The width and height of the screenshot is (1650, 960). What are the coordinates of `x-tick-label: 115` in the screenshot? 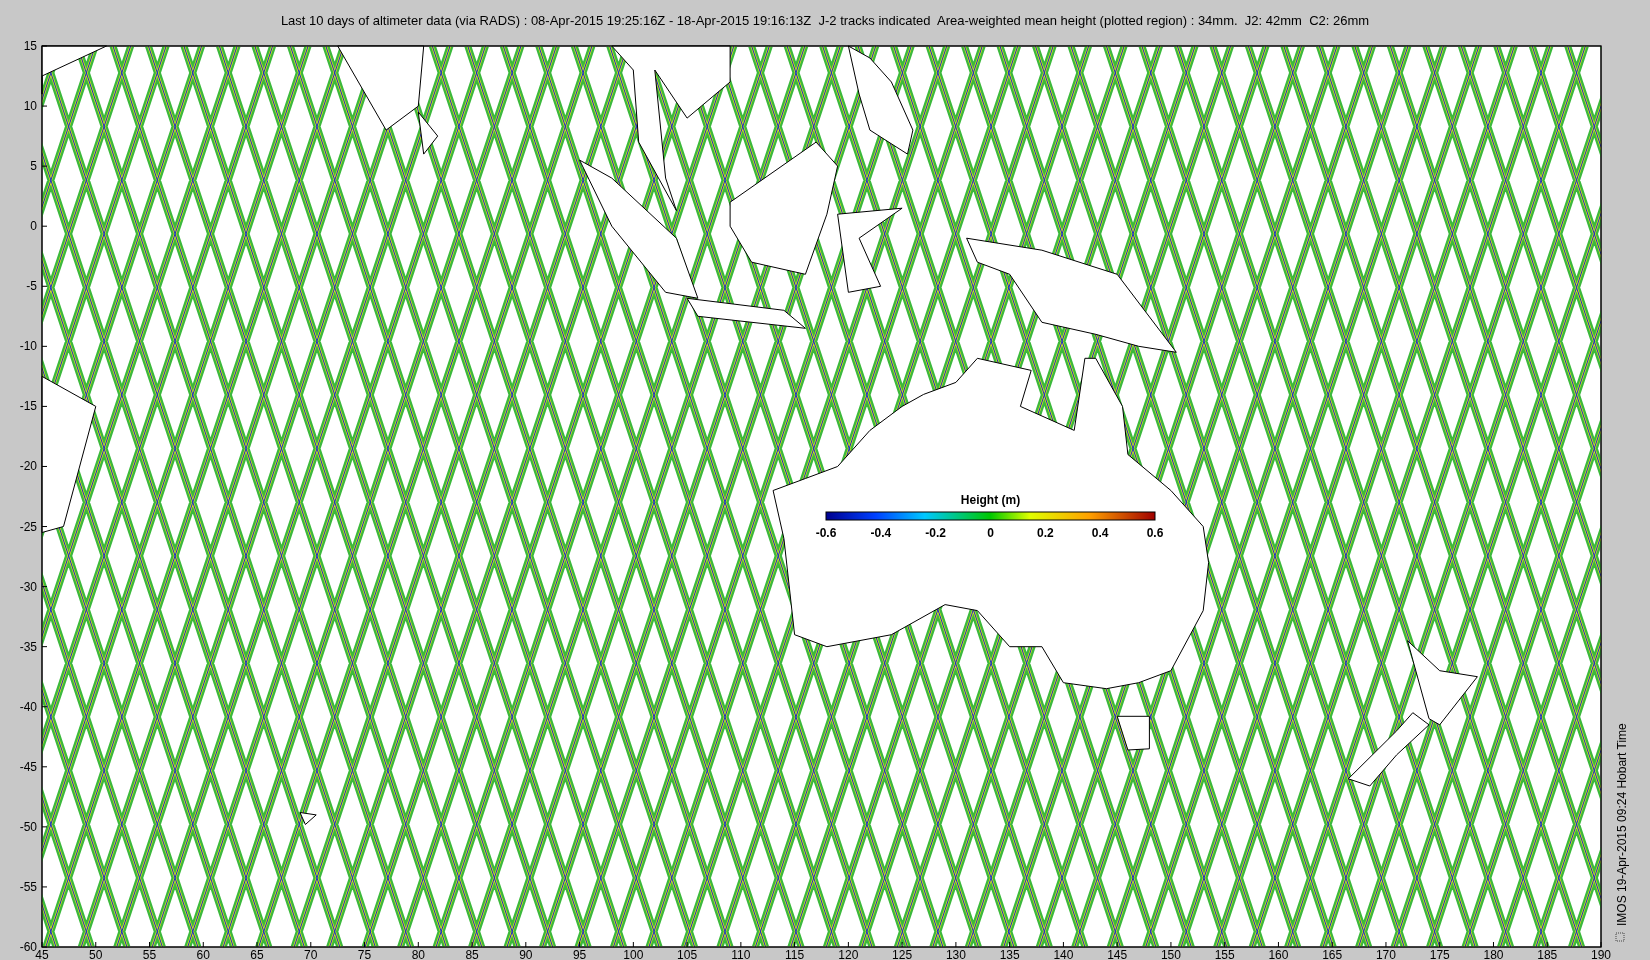 It's located at (795, 954).